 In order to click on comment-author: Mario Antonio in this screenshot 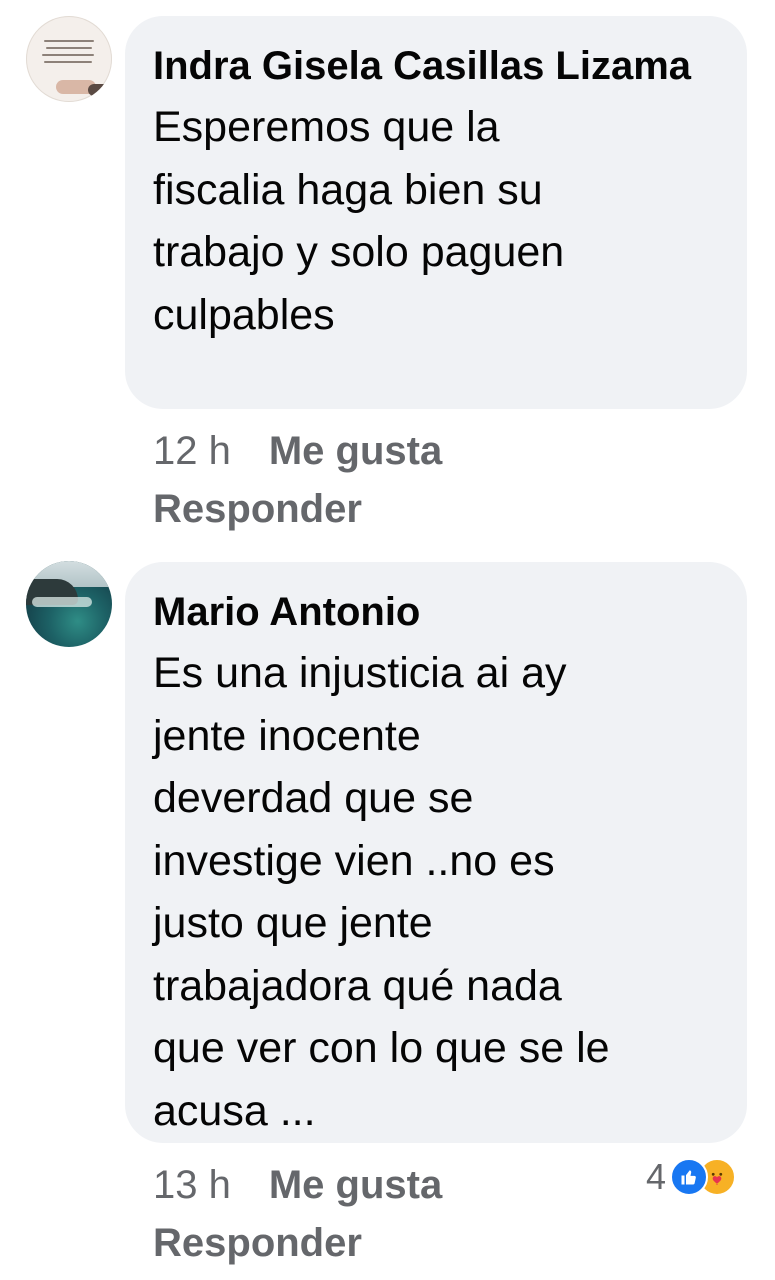, I will do `click(436, 612)`.